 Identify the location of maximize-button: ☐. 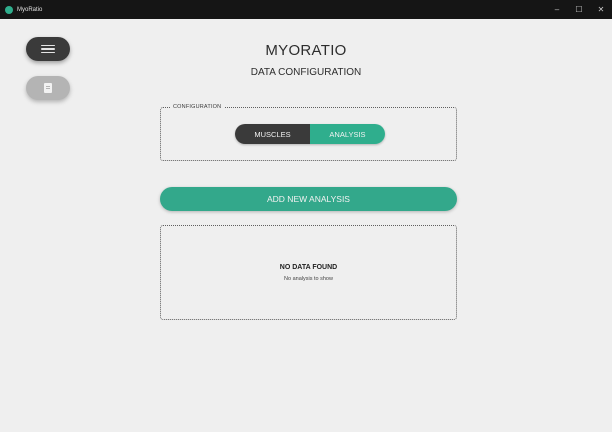
(579, 9).